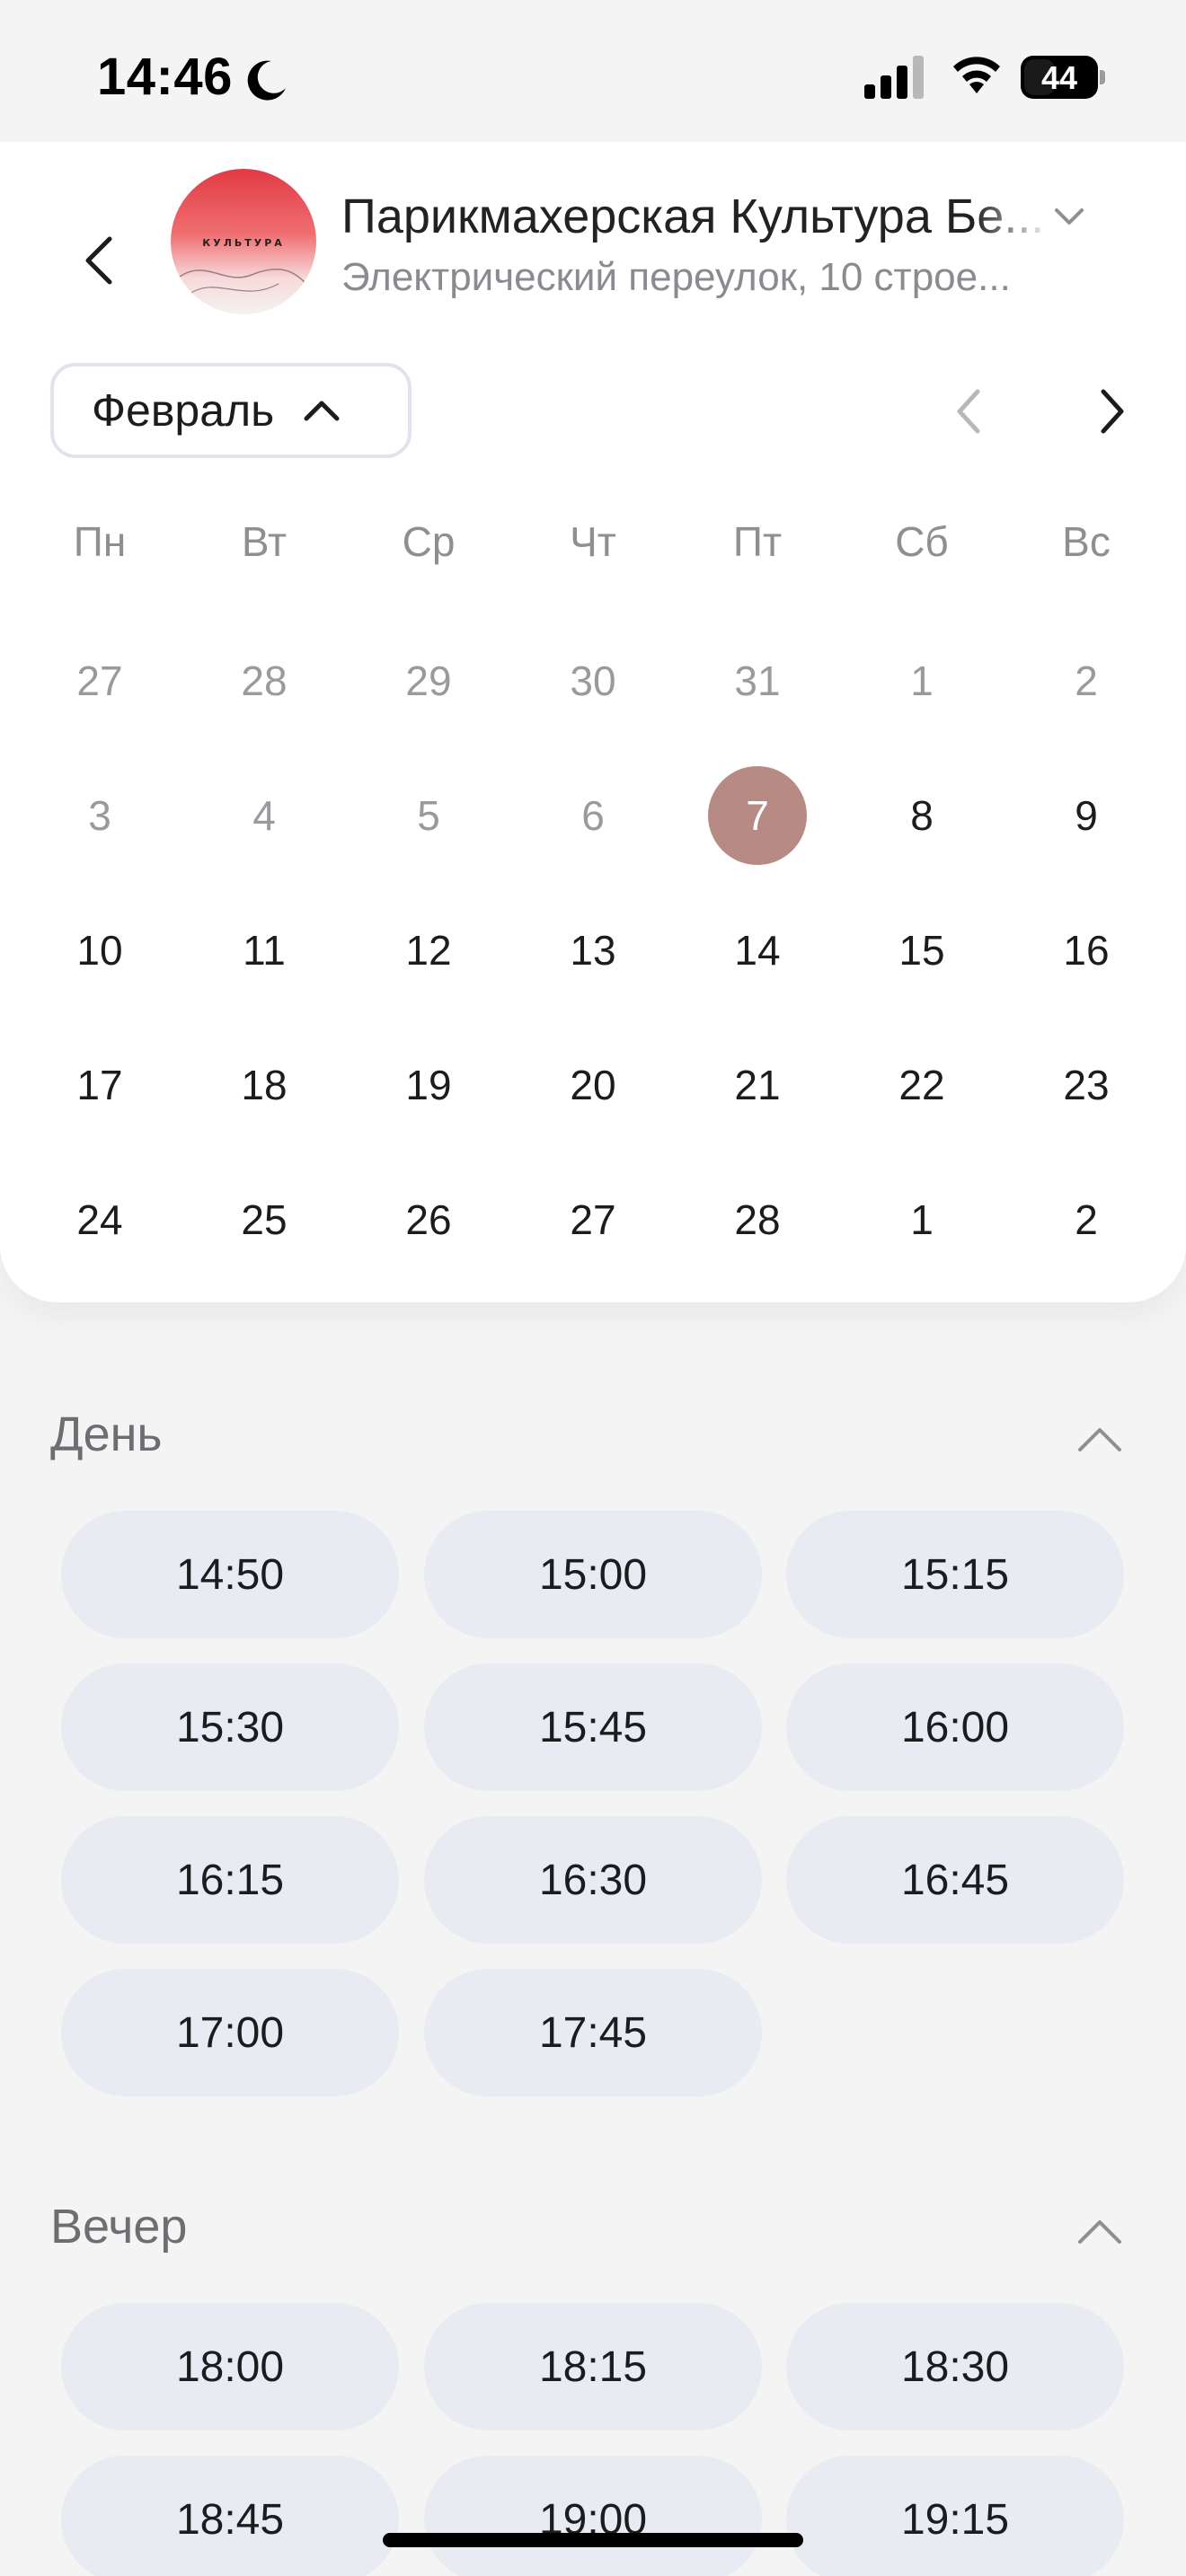  What do you see at coordinates (165, 77) in the screenshot?
I see `status-time: 14:46` at bounding box center [165, 77].